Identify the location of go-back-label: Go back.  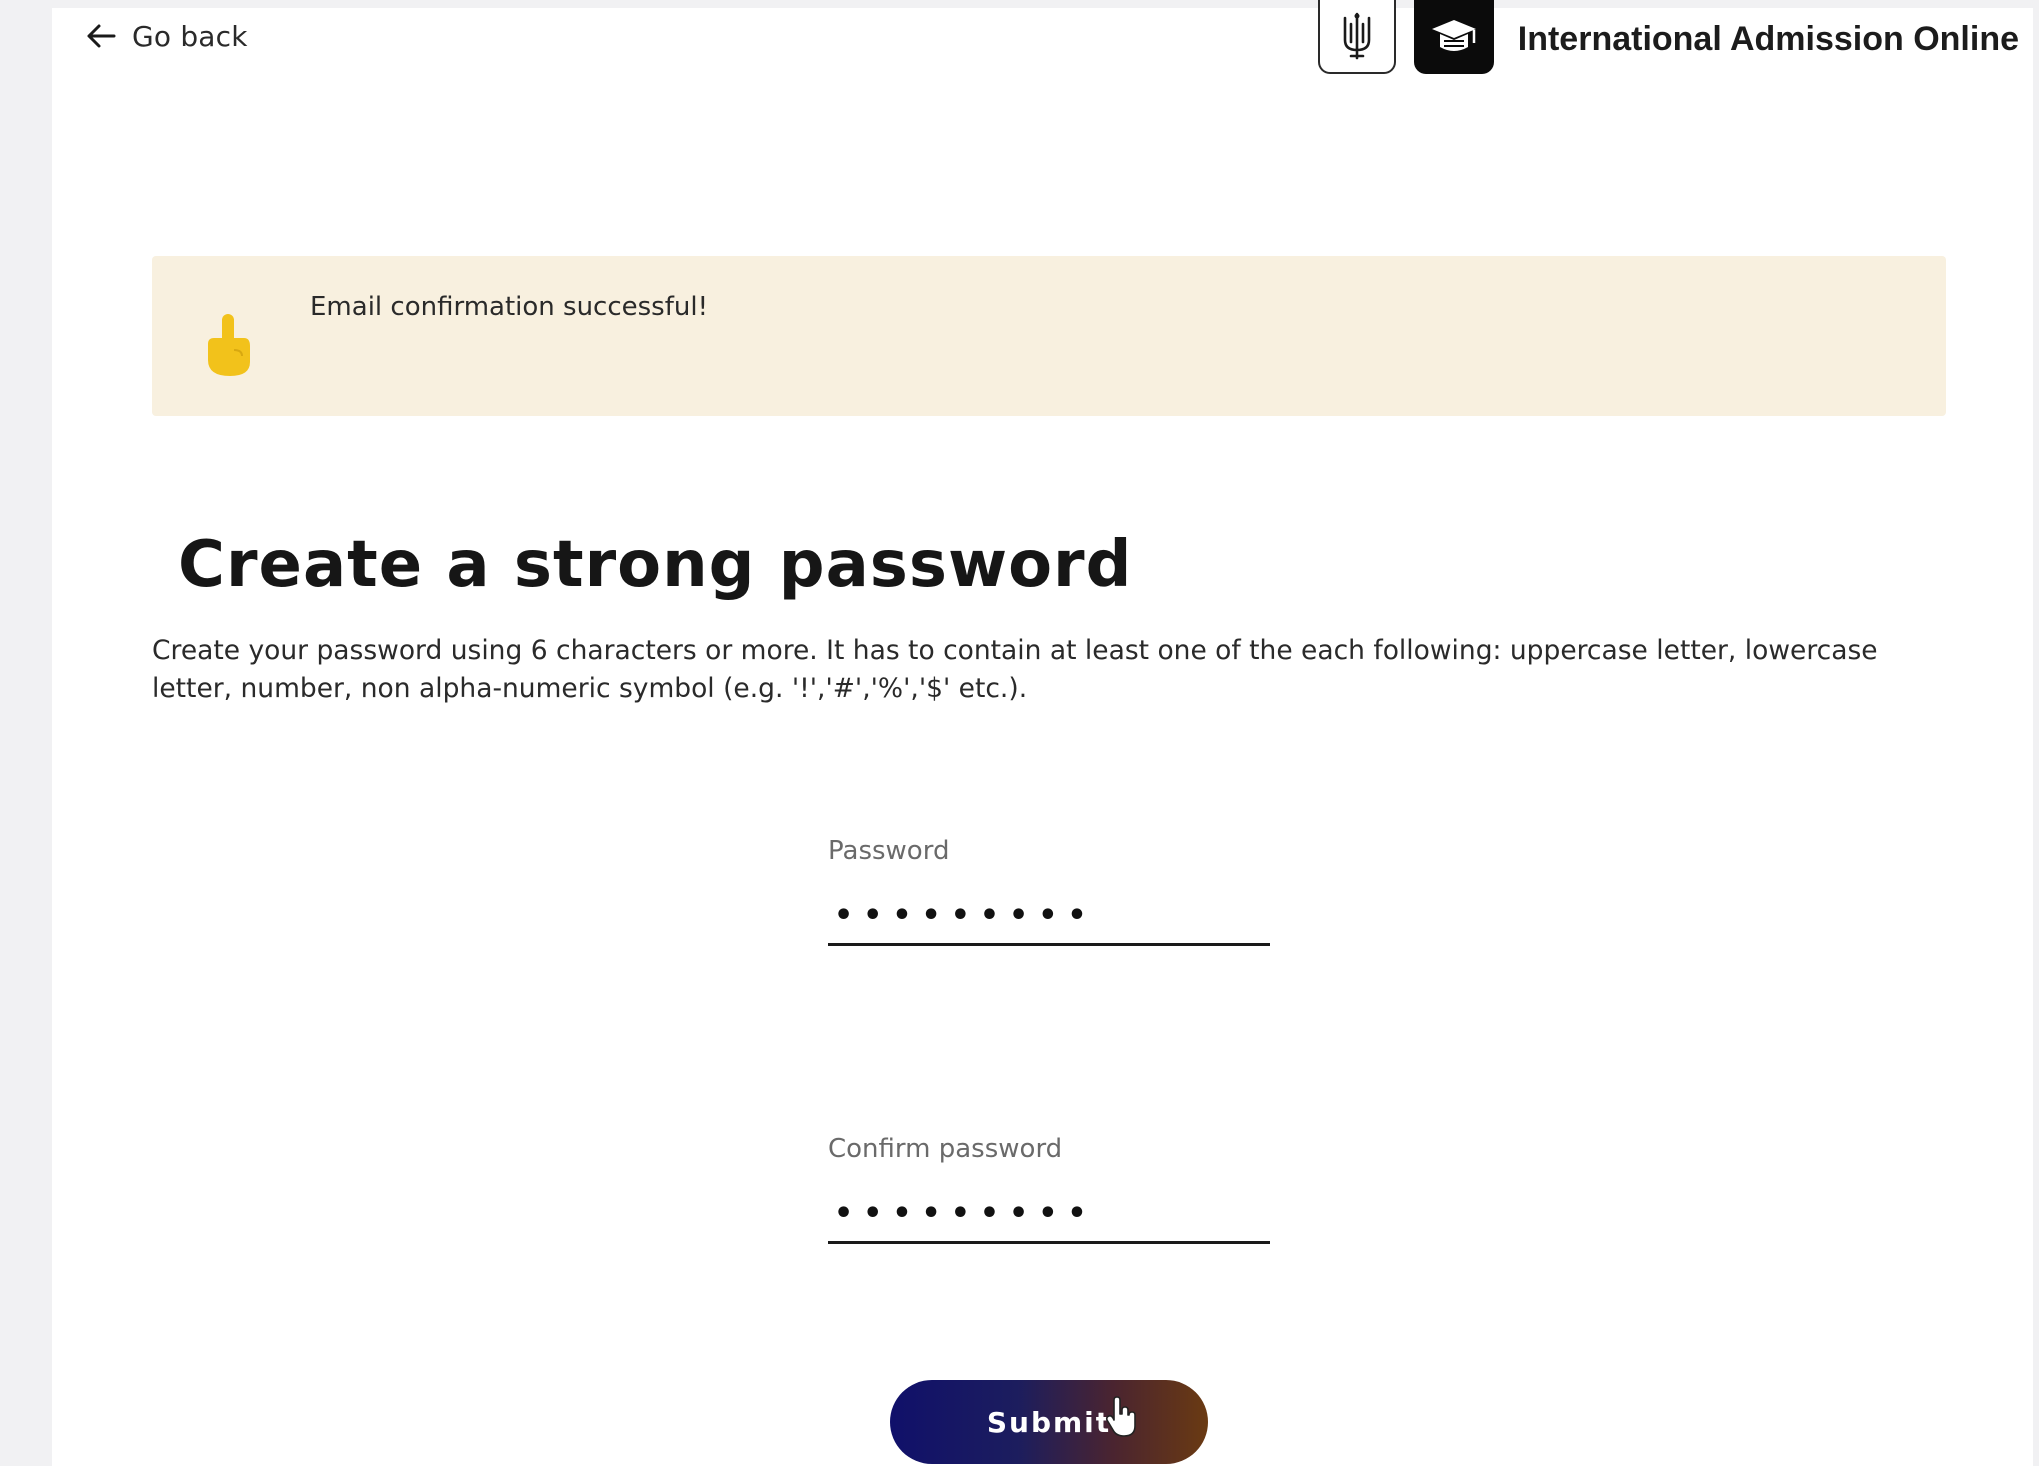
(190, 36).